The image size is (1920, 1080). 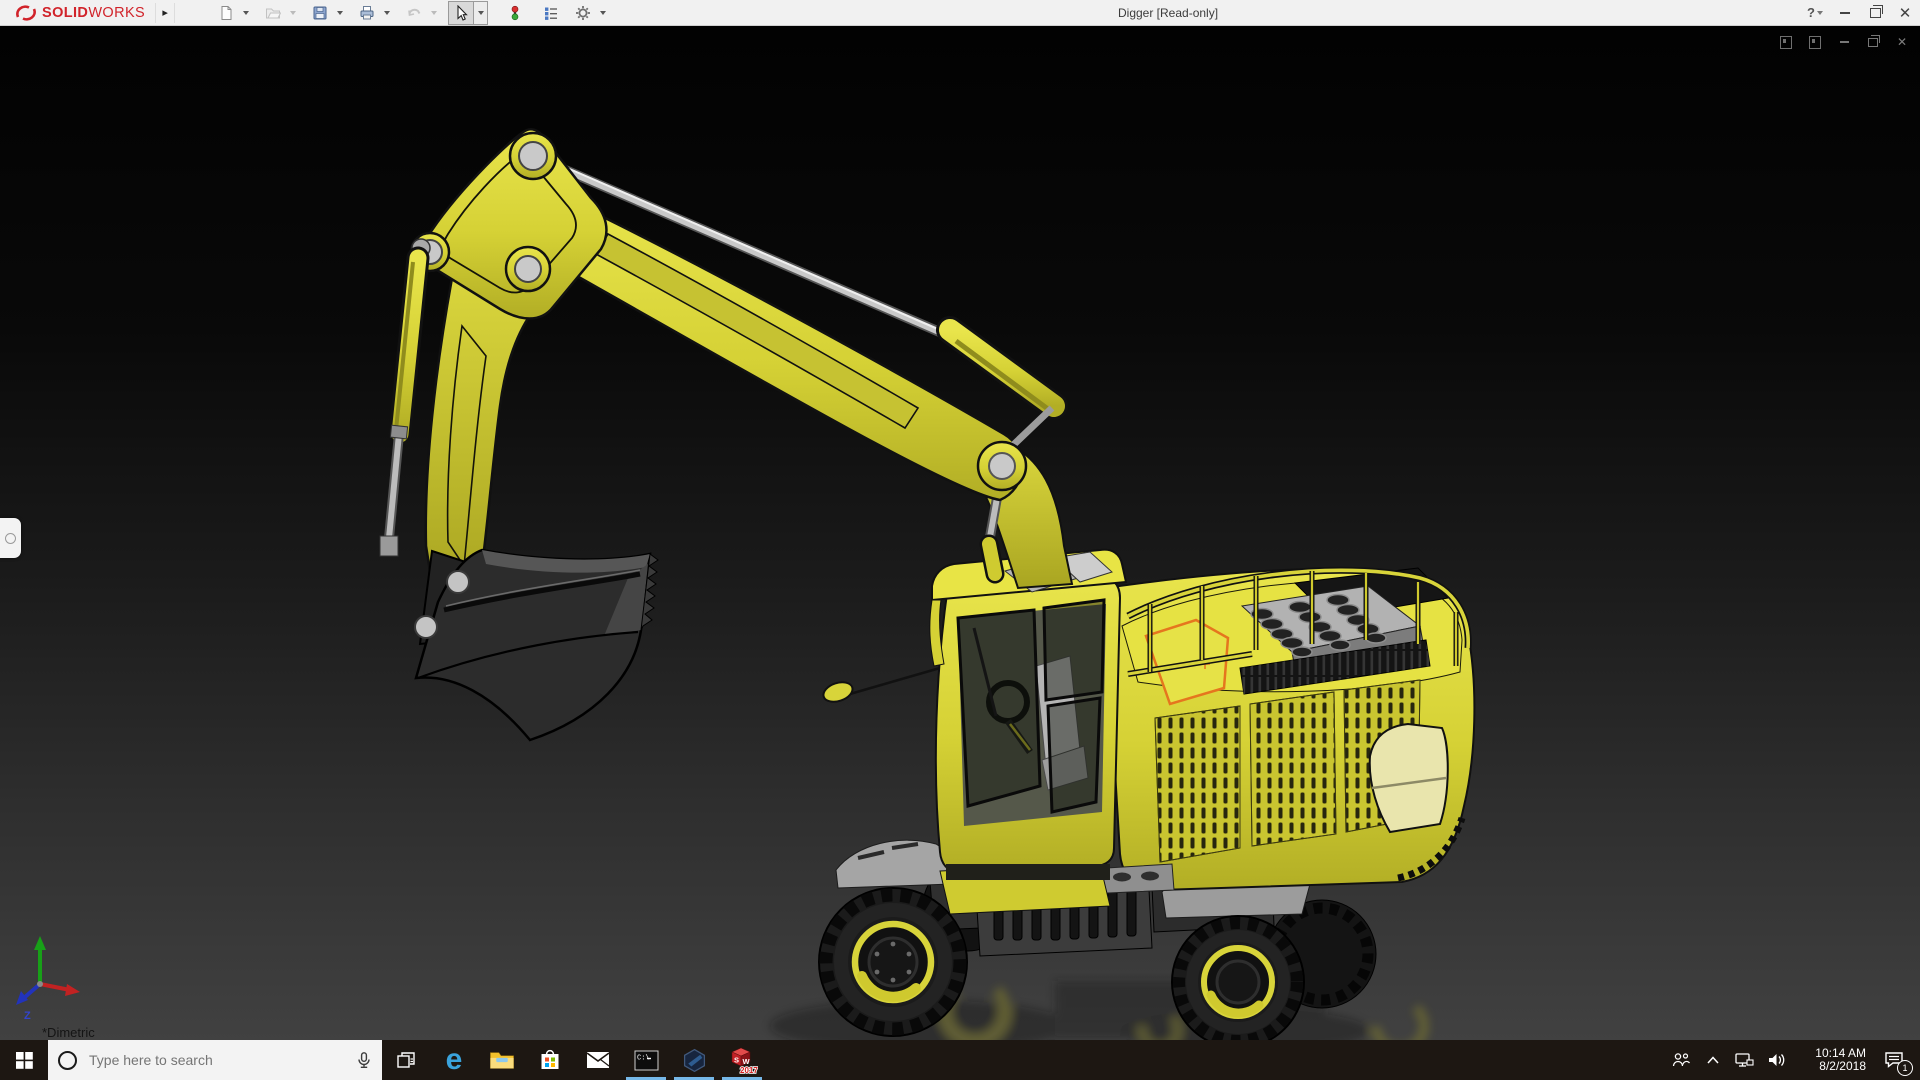 I want to click on taskbar-app-command-prompt: C:\, so click(x=646, y=1060).